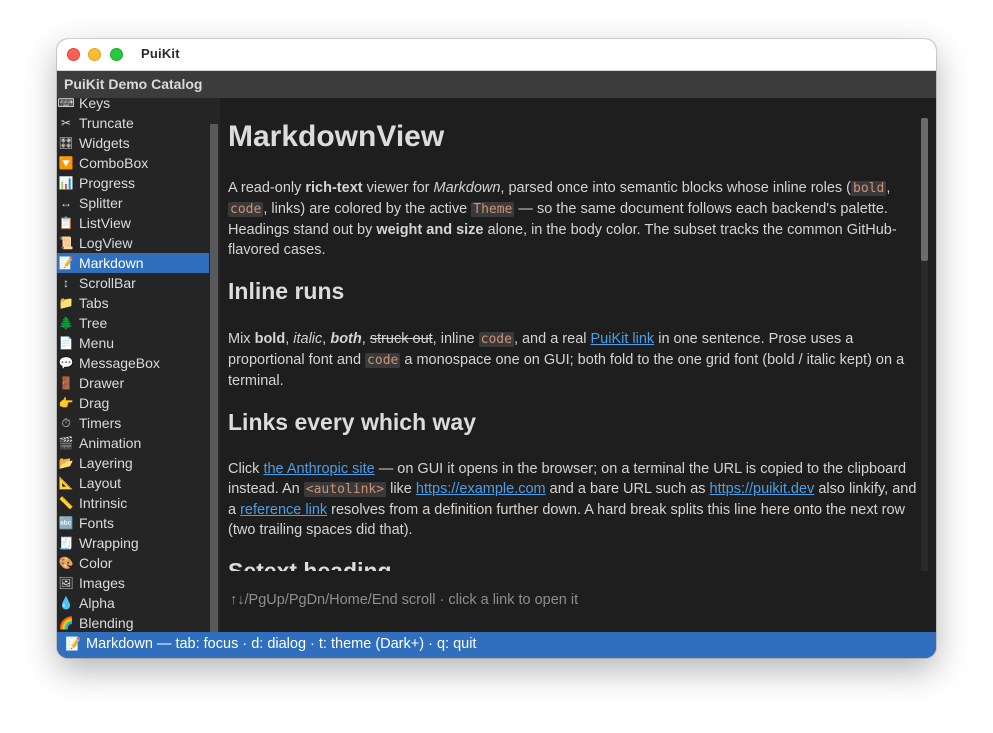 This screenshot has height=733, width=993. I want to click on picture-icon: 🖼, so click(66, 583).